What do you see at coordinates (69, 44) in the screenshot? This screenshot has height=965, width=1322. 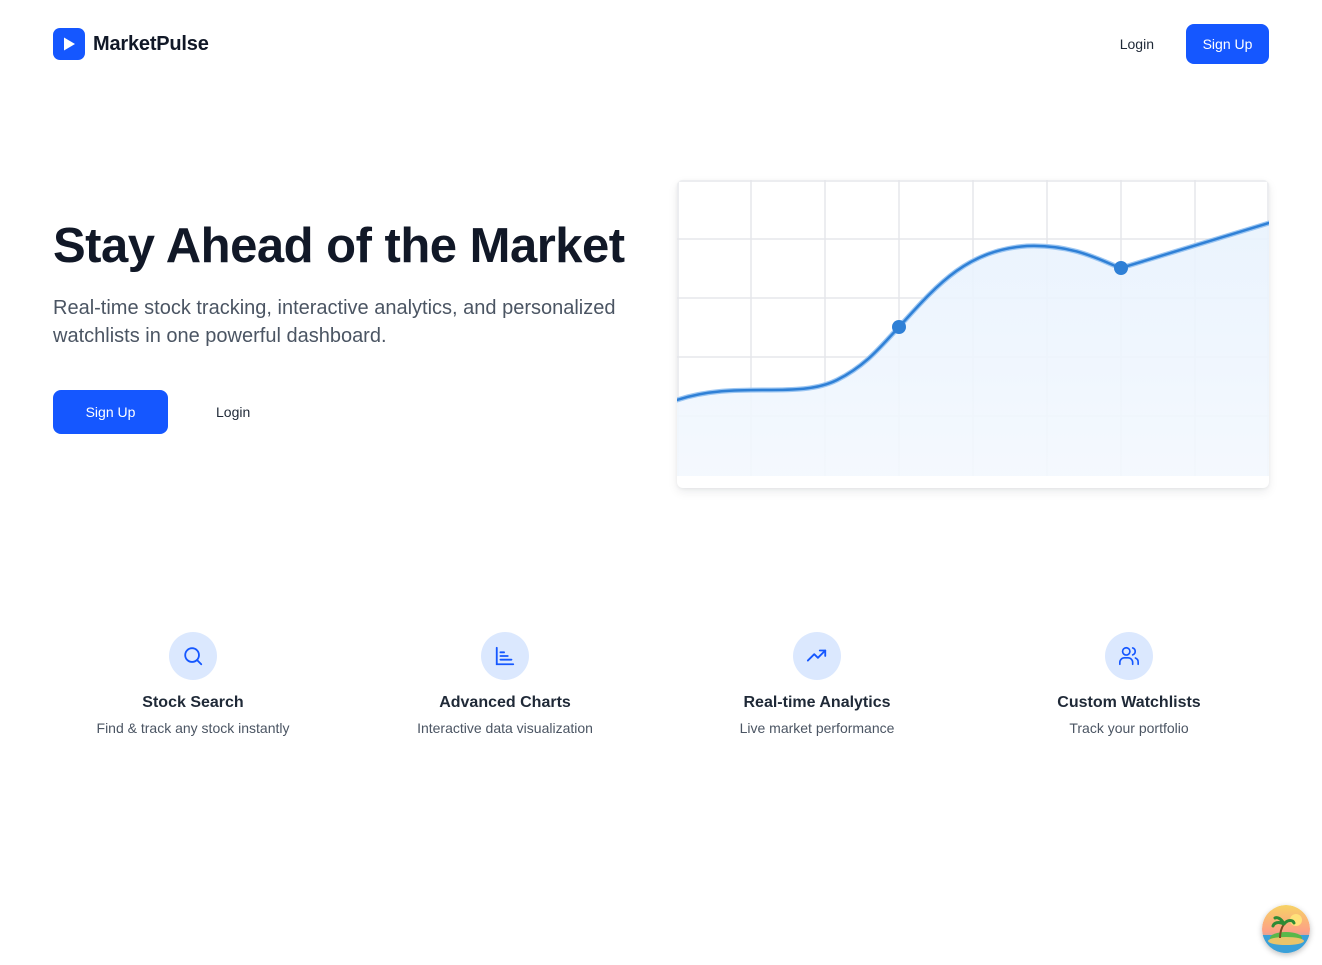 I see `play-logo-icon` at bounding box center [69, 44].